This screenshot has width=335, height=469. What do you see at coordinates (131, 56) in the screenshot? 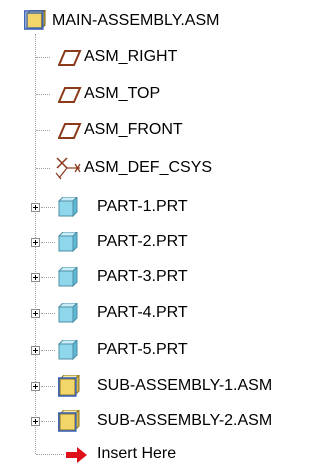
I see `tree-item-label: ASM_RIGHT` at bounding box center [131, 56].